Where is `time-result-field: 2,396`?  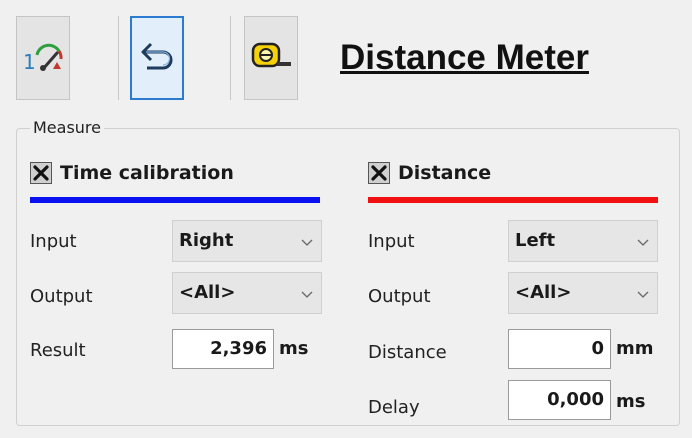
time-result-field: 2,396 is located at coordinates (223, 349).